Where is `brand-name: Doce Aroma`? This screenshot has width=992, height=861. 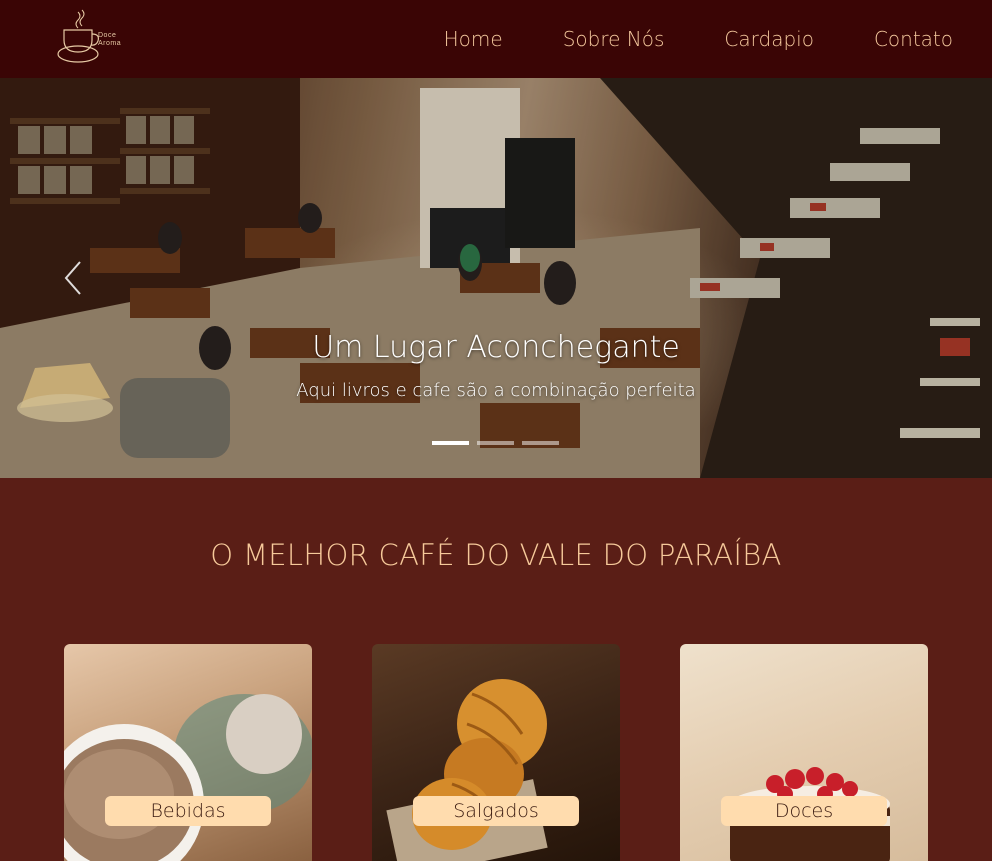 brand-name: Doce Aroma is located at coordinates (109, 40).